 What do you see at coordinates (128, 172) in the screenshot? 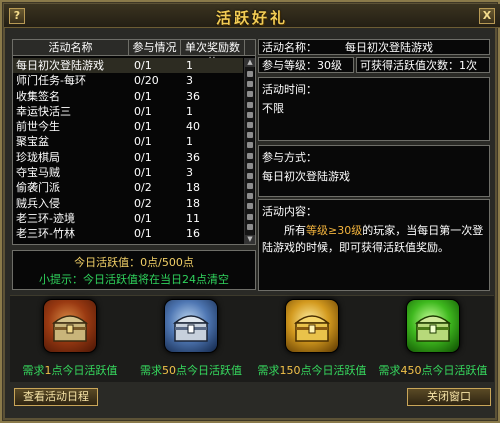
I see `activity-row: 夺宝马贼 0/1 3` at bounding box center [128, 172].